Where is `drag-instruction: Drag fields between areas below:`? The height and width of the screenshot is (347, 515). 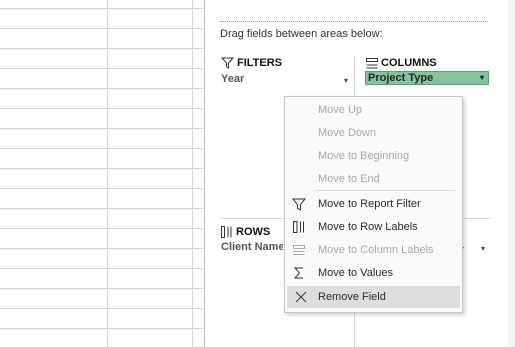 drag-instruction: Drag fields between areas below: is located at coordinates (301, 34).